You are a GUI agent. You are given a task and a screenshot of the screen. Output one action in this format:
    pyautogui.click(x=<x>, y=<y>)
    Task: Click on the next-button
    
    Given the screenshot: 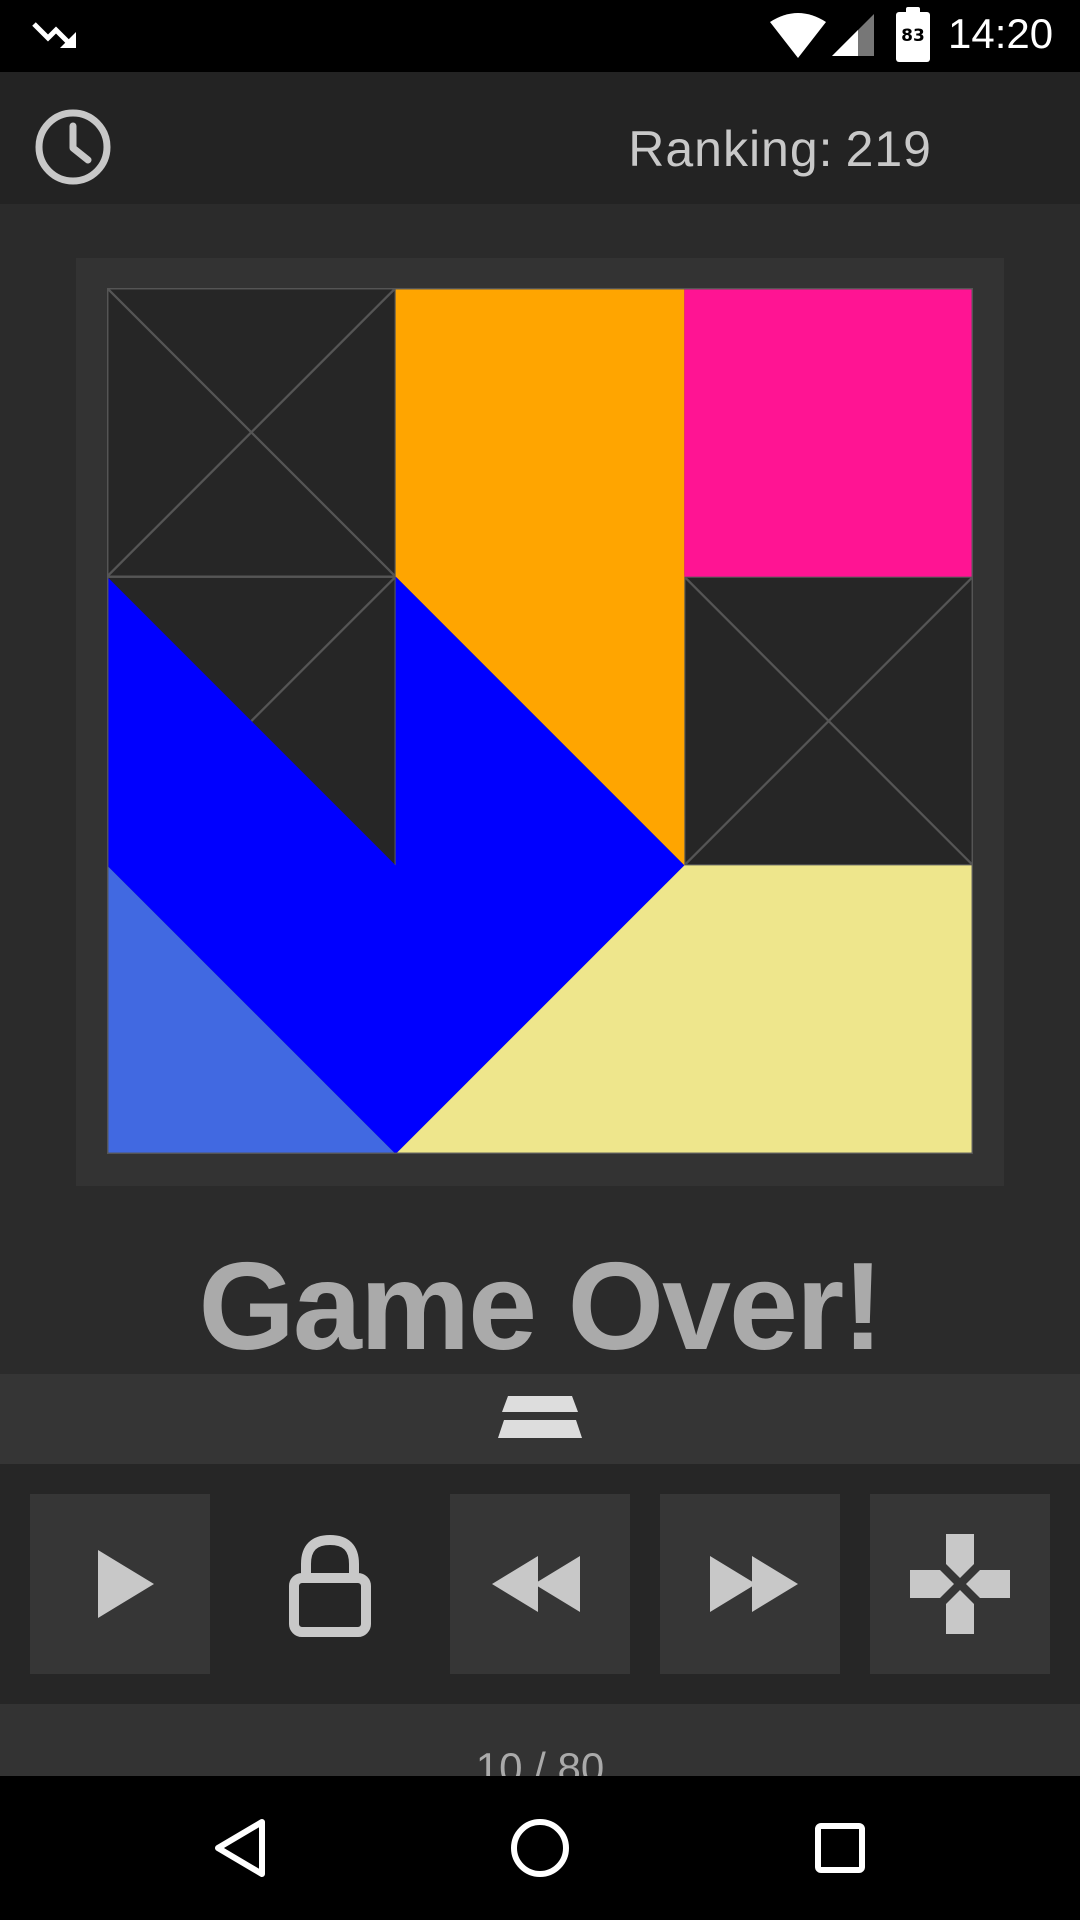 What is the action you would take?
    pyautogui.click(x=750, y=1584)
    